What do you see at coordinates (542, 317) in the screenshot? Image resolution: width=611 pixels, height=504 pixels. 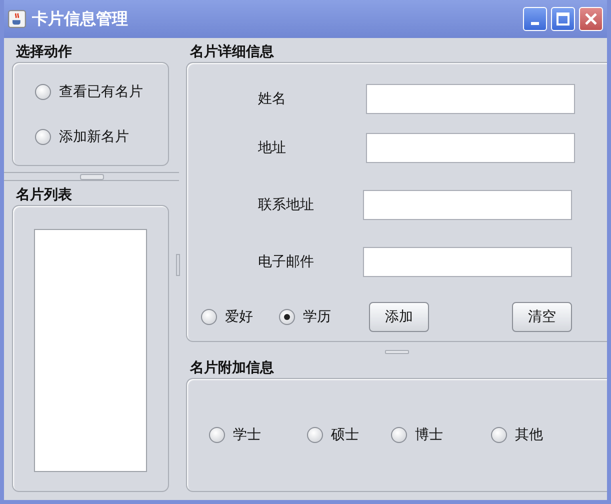 I see `action-button: 清空` at bounding box center [542, 317].